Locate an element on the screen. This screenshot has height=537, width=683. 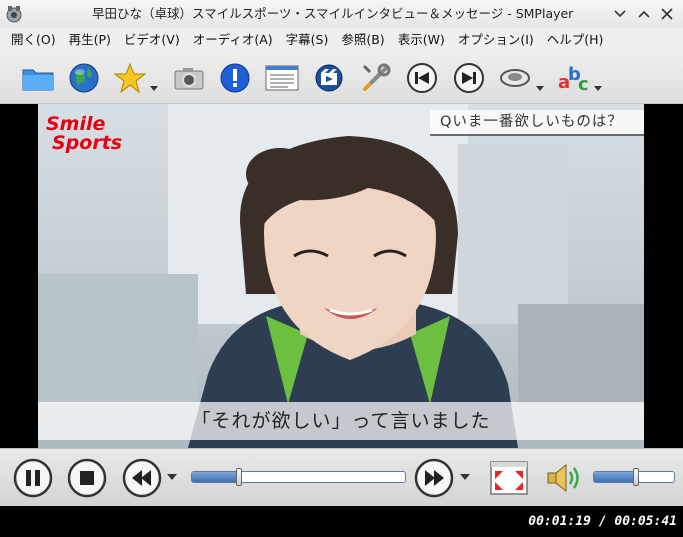
media-info-button is located at coordinates (235, 78).